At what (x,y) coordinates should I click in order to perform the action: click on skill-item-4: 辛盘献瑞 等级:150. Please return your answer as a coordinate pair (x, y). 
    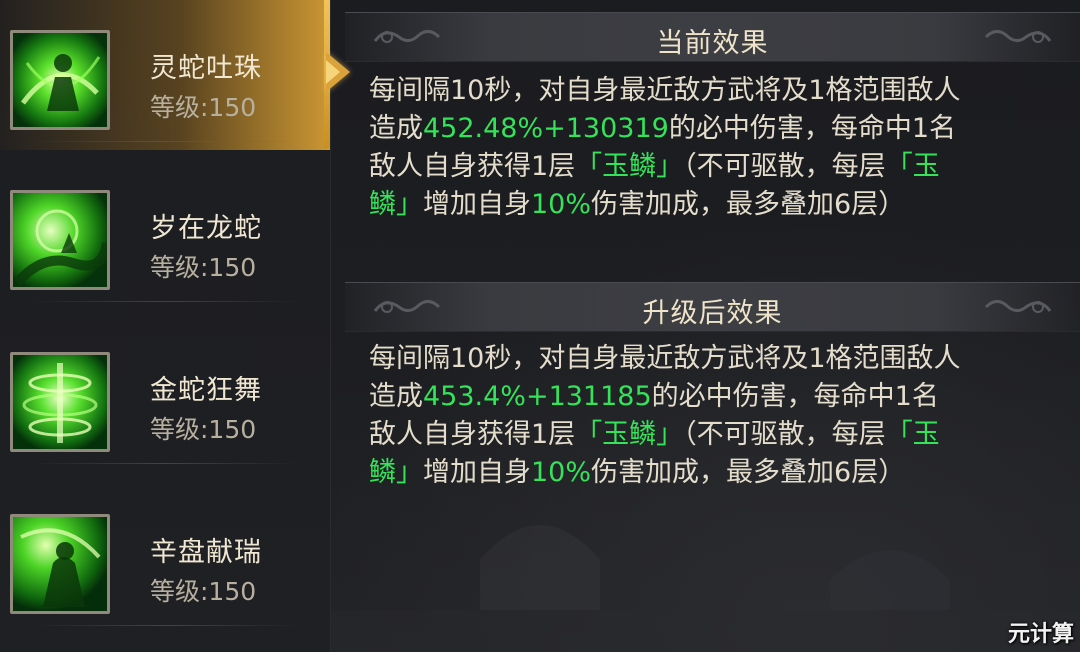
    Looking at the image, I should click on (165, 559).